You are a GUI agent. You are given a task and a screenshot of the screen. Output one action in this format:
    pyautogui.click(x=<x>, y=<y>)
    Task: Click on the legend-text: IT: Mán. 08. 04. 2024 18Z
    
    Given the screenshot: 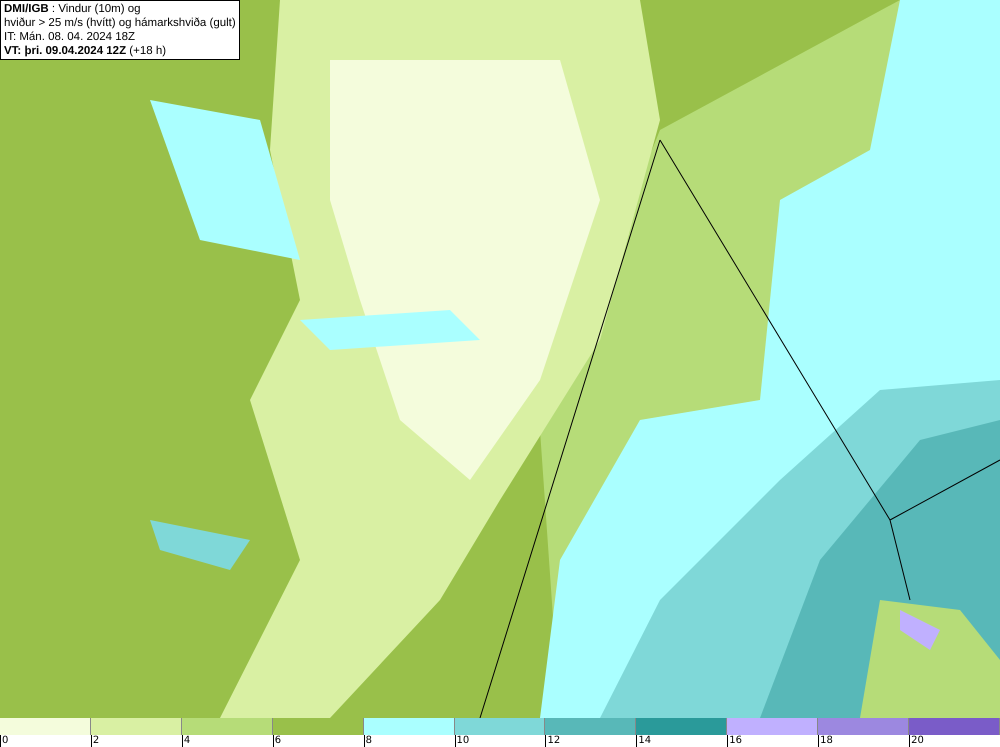 What is the action you would take?
    pyautogui.click(x=70, y=37)
    